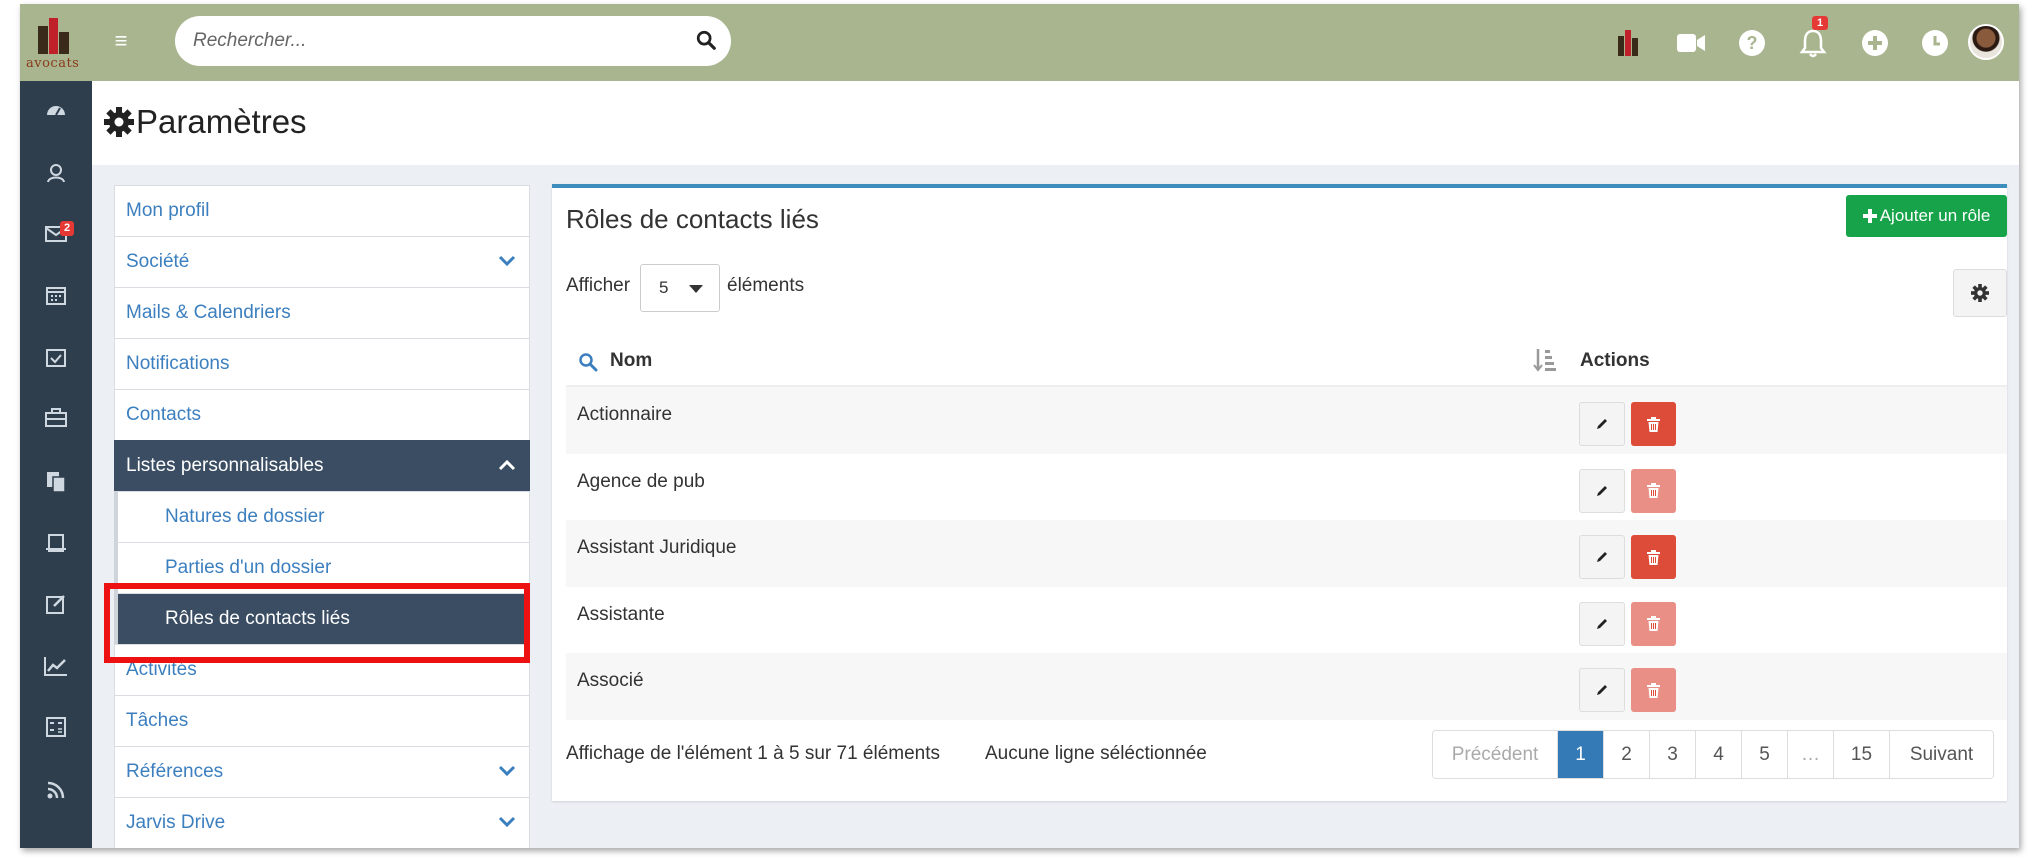  Describe the element at coordinates (1673, 754) in the screenshot. I see `pagination-page: 3` at that location.